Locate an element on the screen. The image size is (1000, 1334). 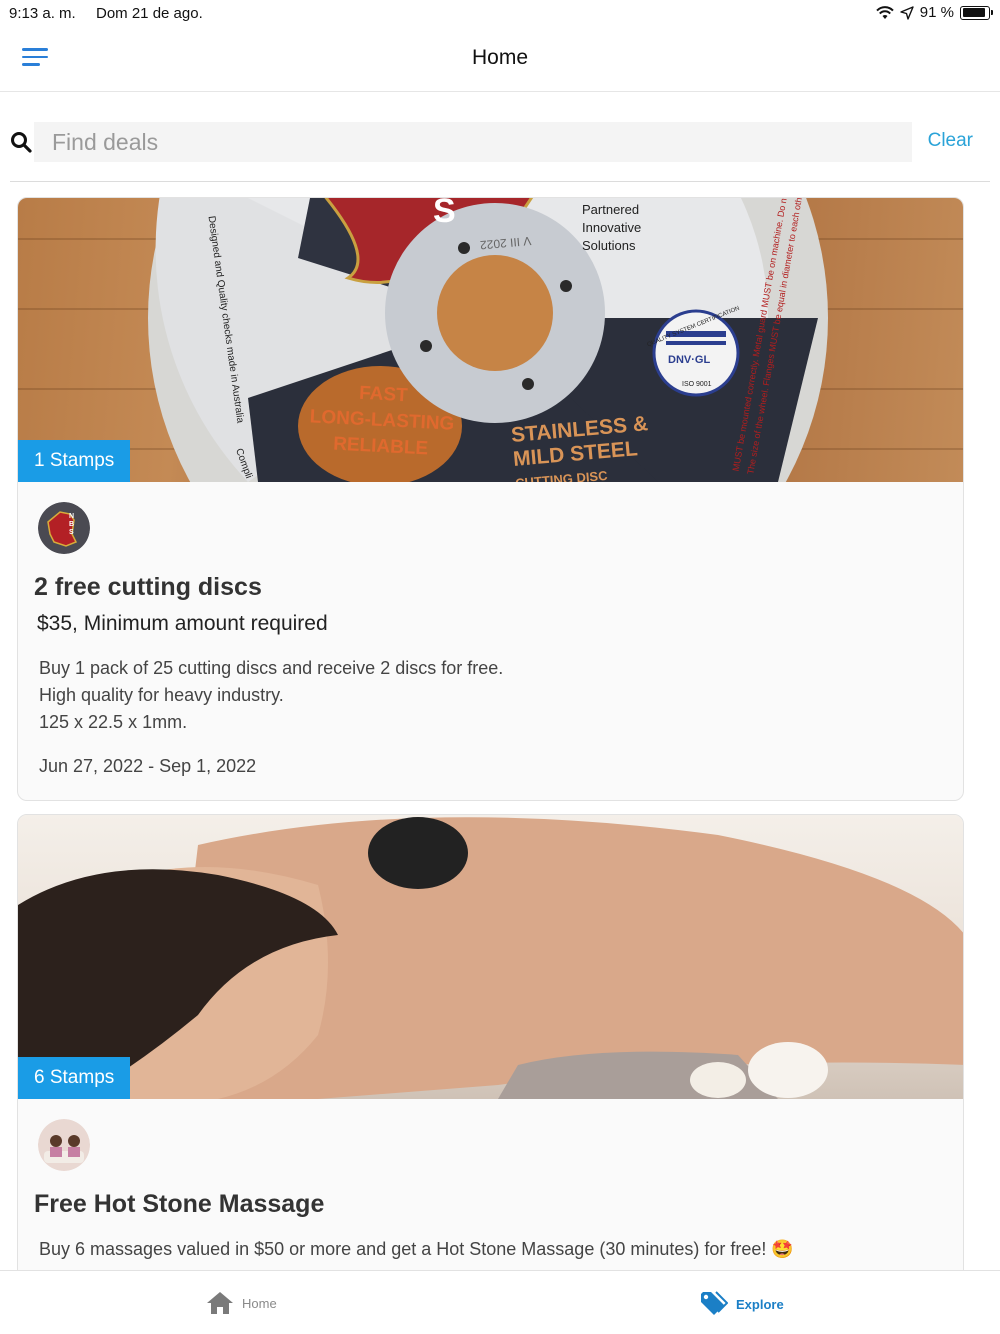
deal-subtitle: $35, Minimum amount required is located at coordinates (182, 623).